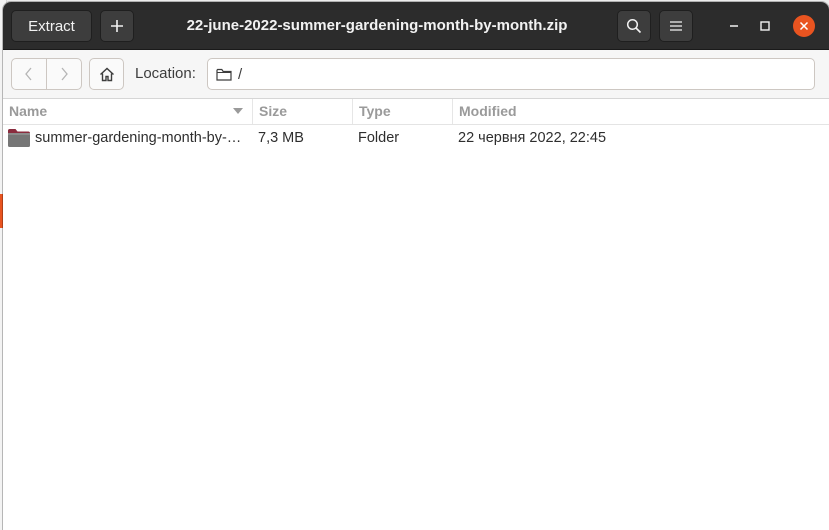  I want to click on forward-button, so click(64, 74).